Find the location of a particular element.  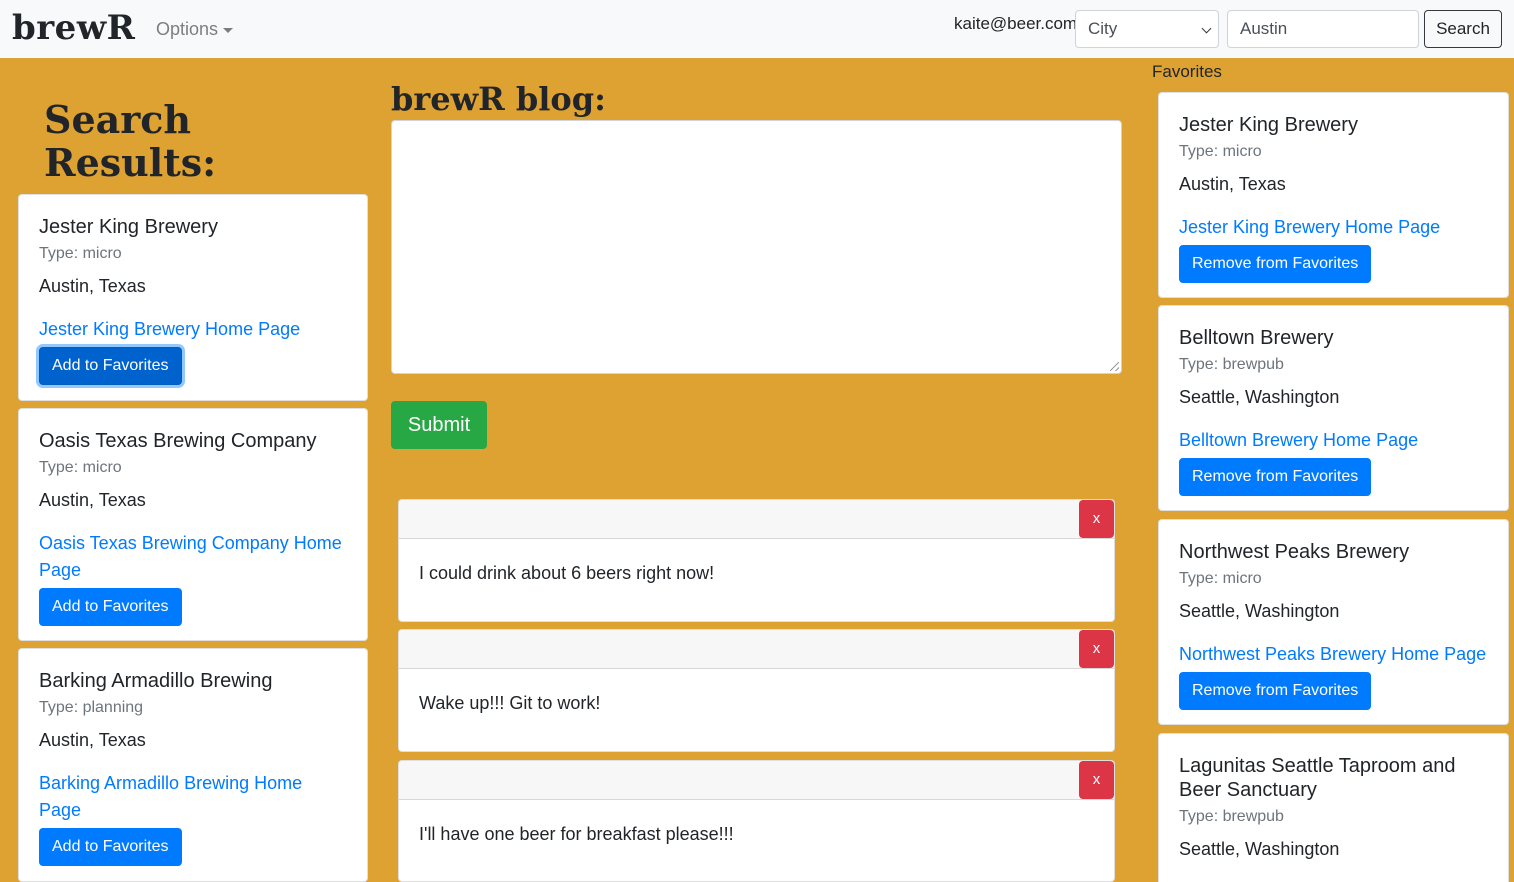

blog-post: x I could drink about 6 beers right now! is located at coordinates (756, 560).